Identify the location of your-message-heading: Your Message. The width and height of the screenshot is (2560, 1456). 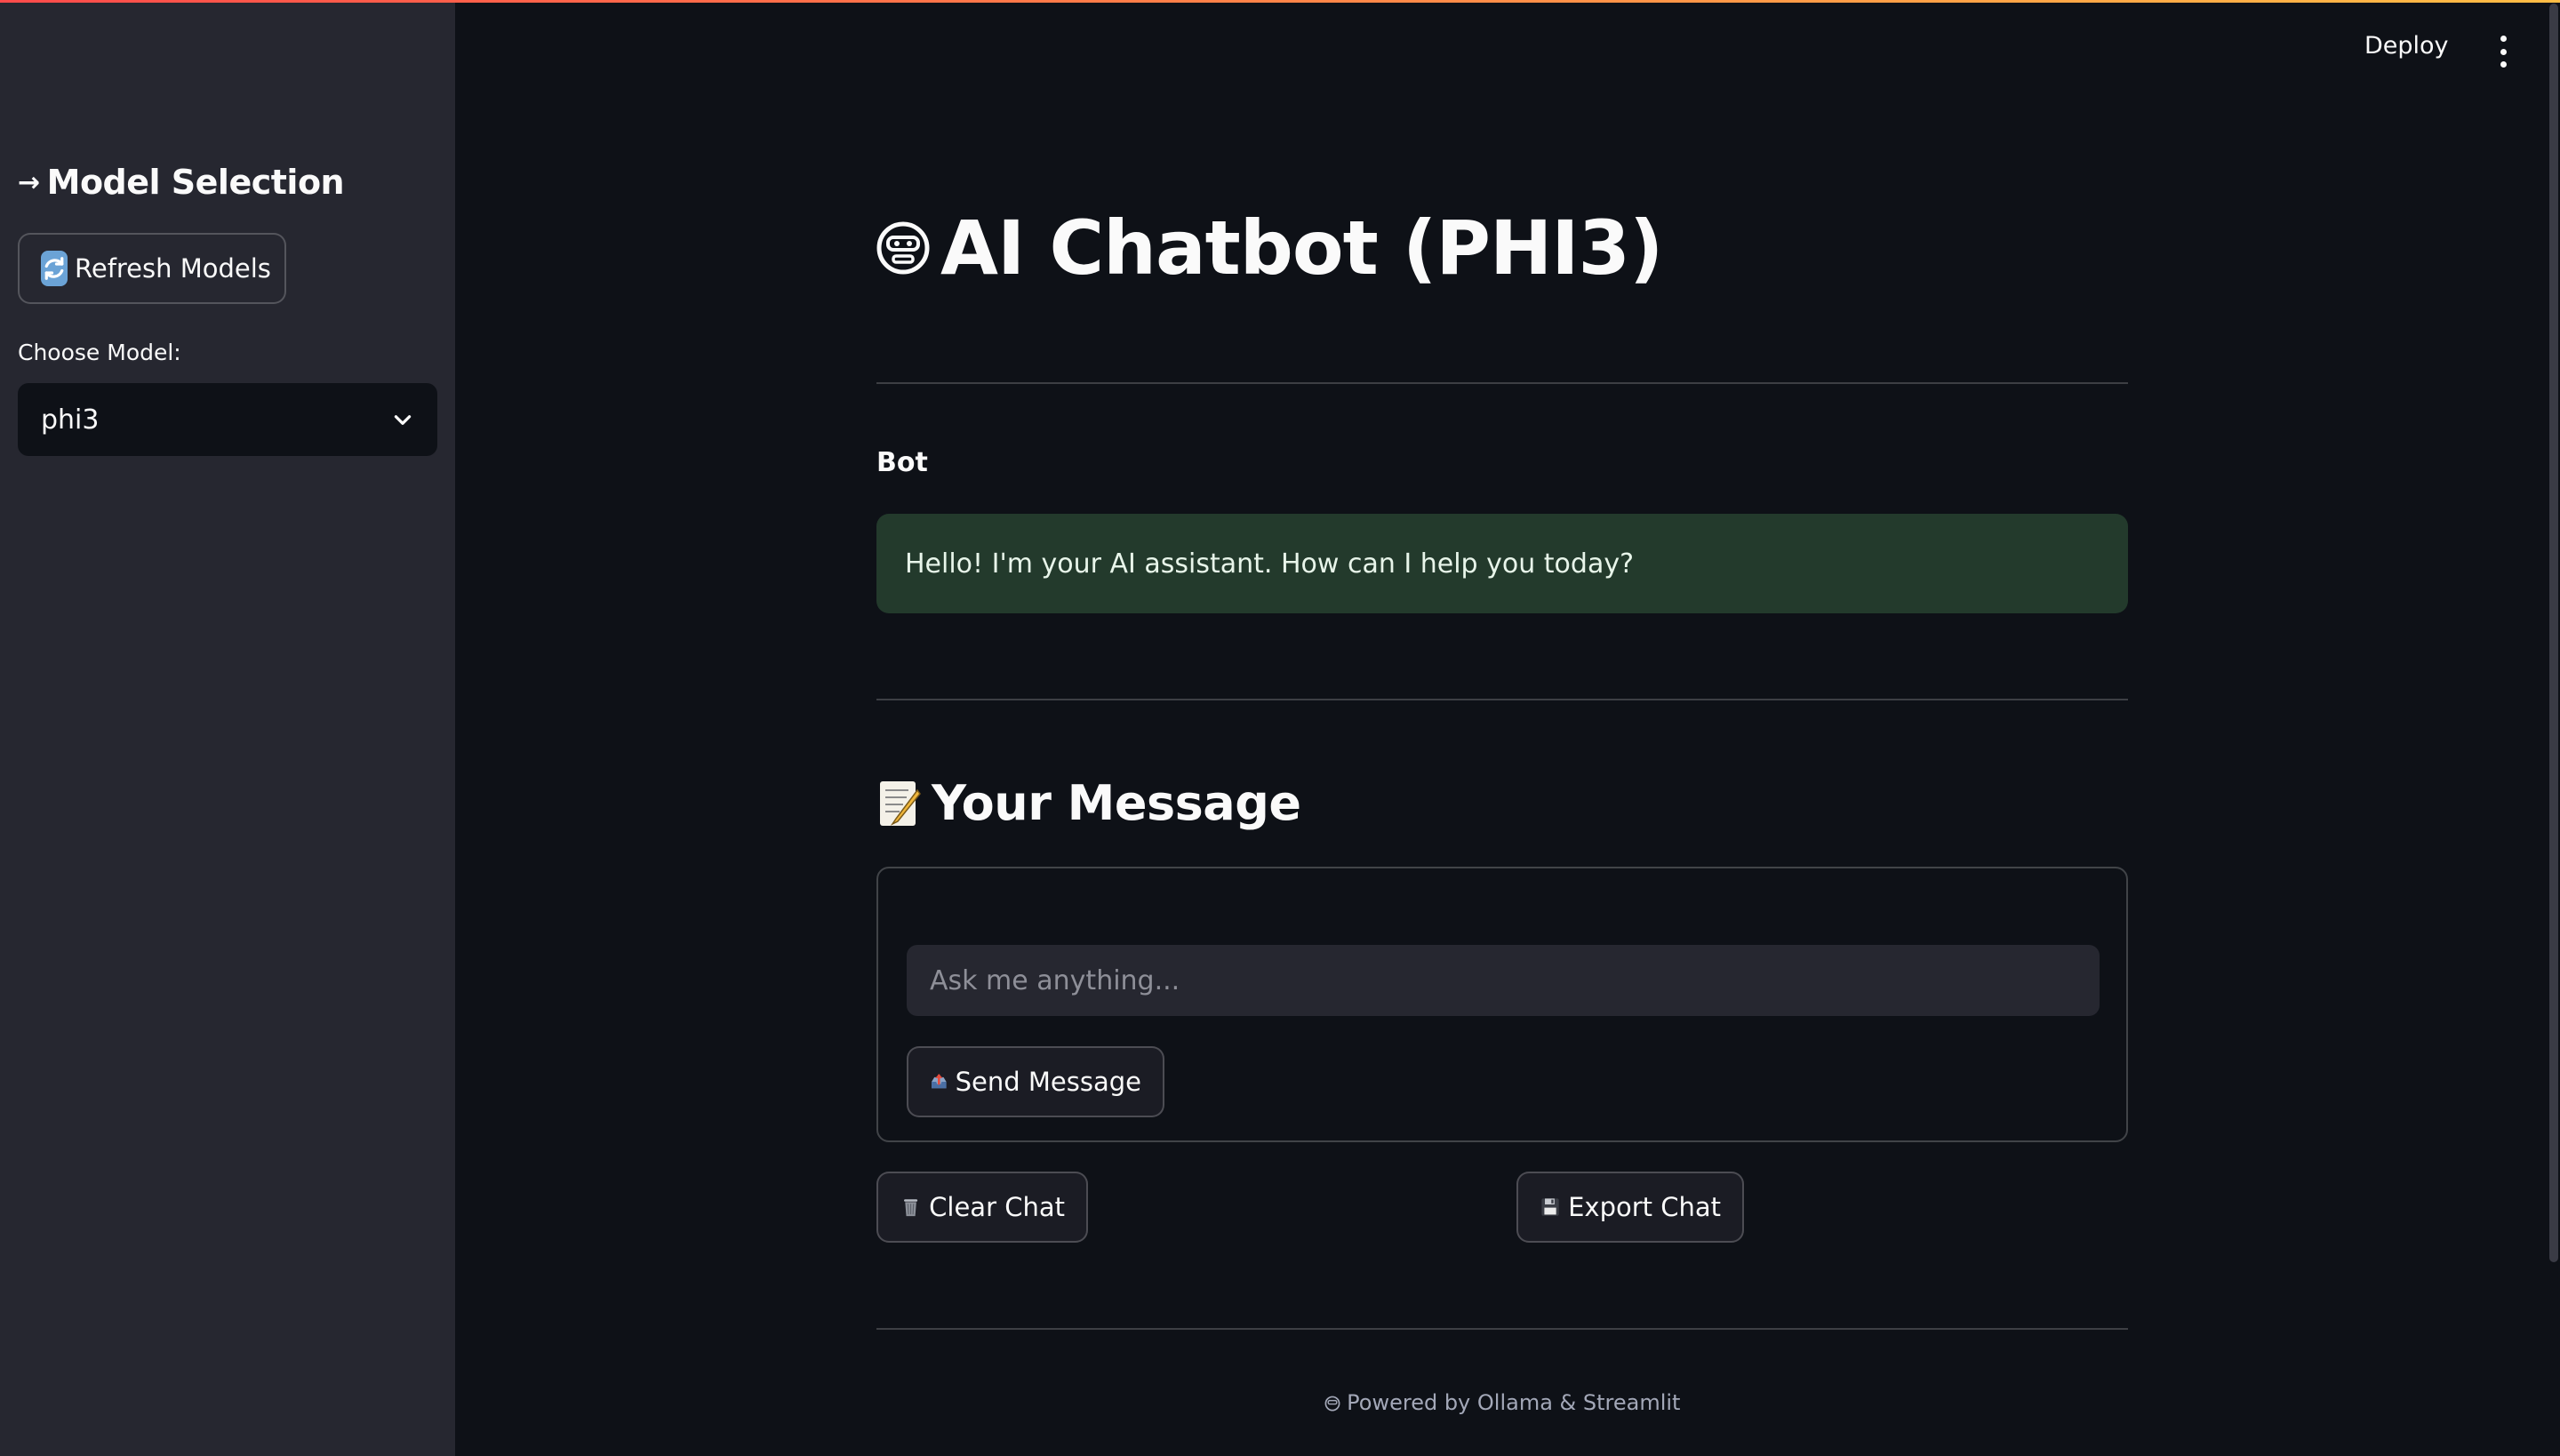
(1088, 803).